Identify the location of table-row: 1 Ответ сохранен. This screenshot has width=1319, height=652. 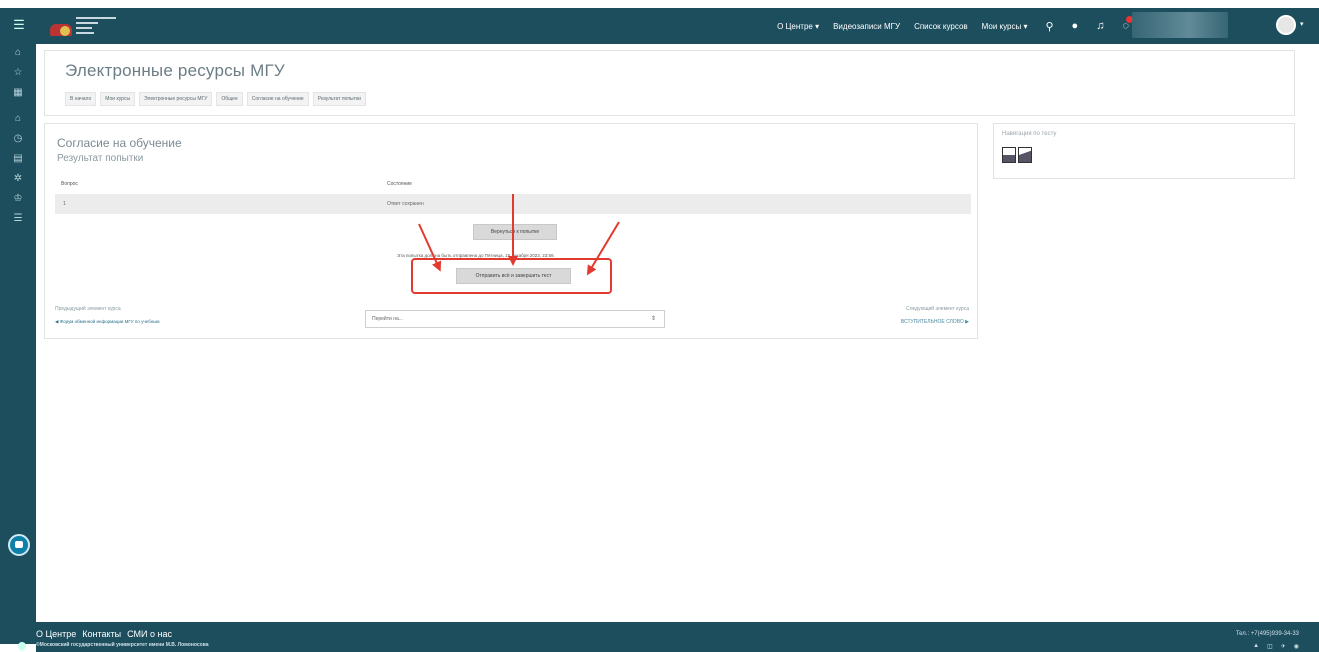
(513, 204).